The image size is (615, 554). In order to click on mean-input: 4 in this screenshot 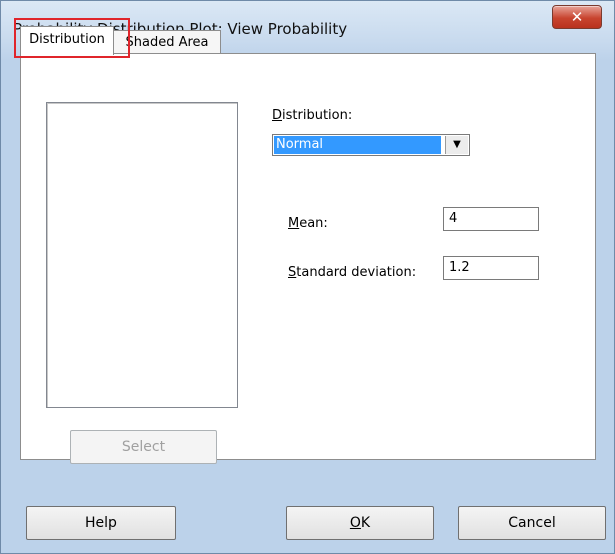, I will do `click(491, 219)`.